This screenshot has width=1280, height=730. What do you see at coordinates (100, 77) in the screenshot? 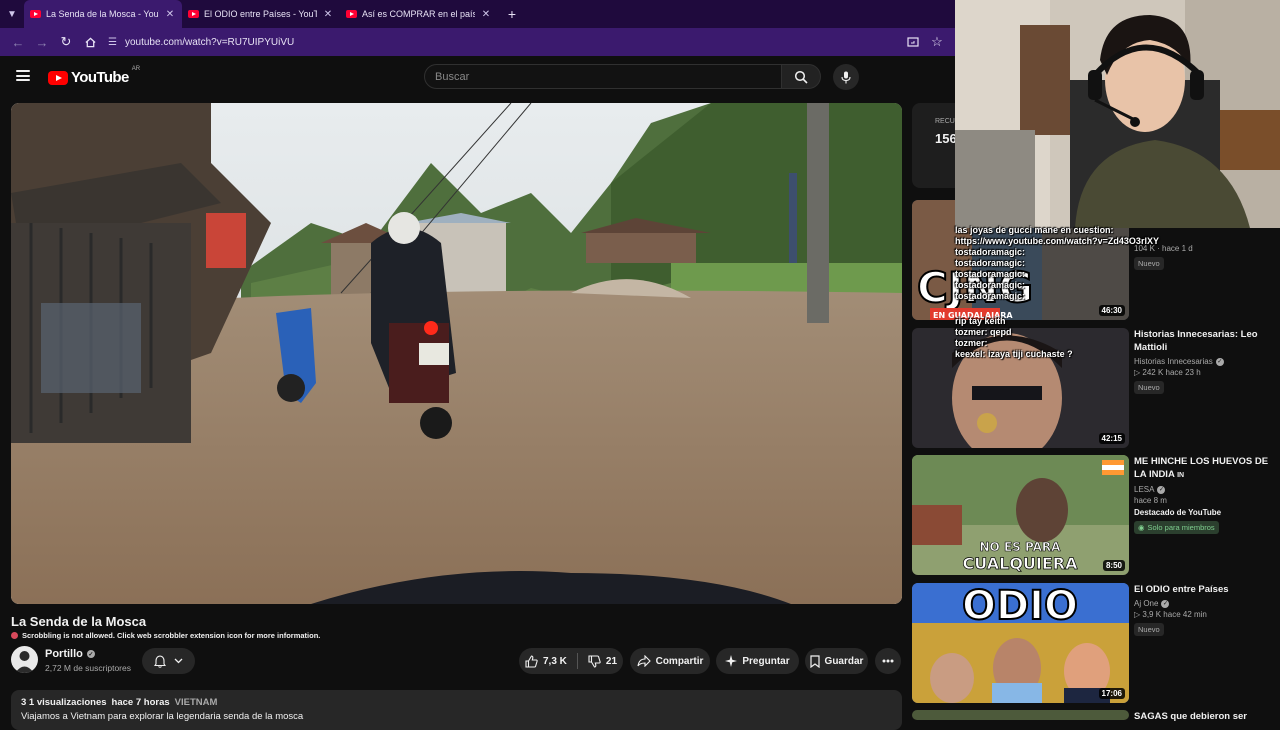
I see `logo-text: YouTube` at bounding box center [100, 77].